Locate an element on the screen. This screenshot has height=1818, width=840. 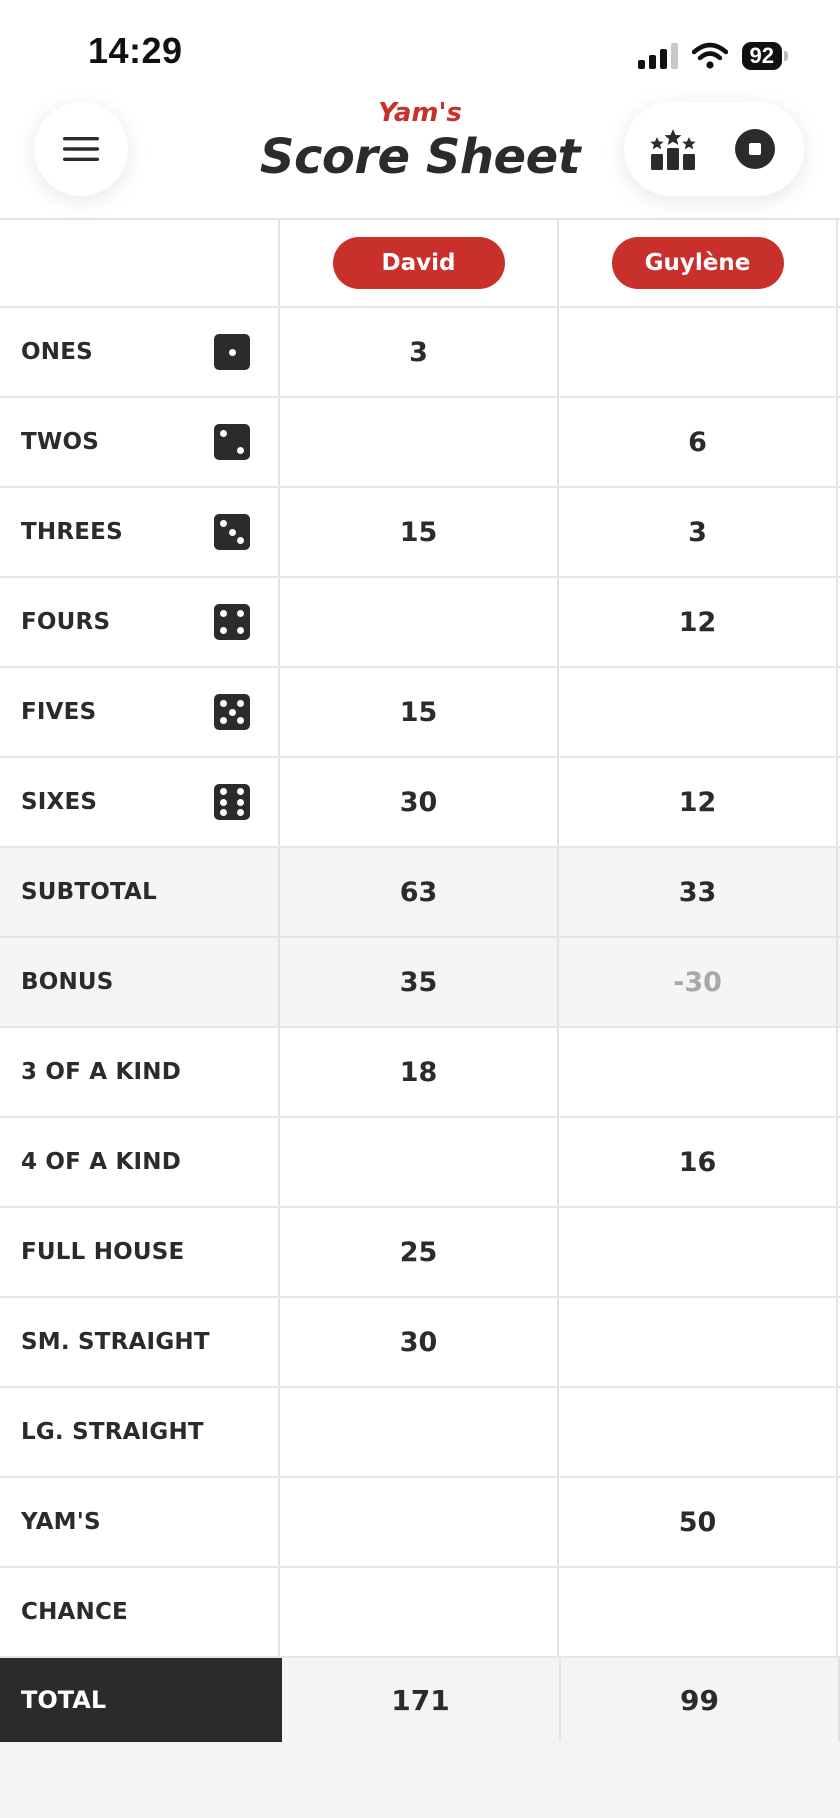
category-label: SIXES is located at coordinates (59, 802).